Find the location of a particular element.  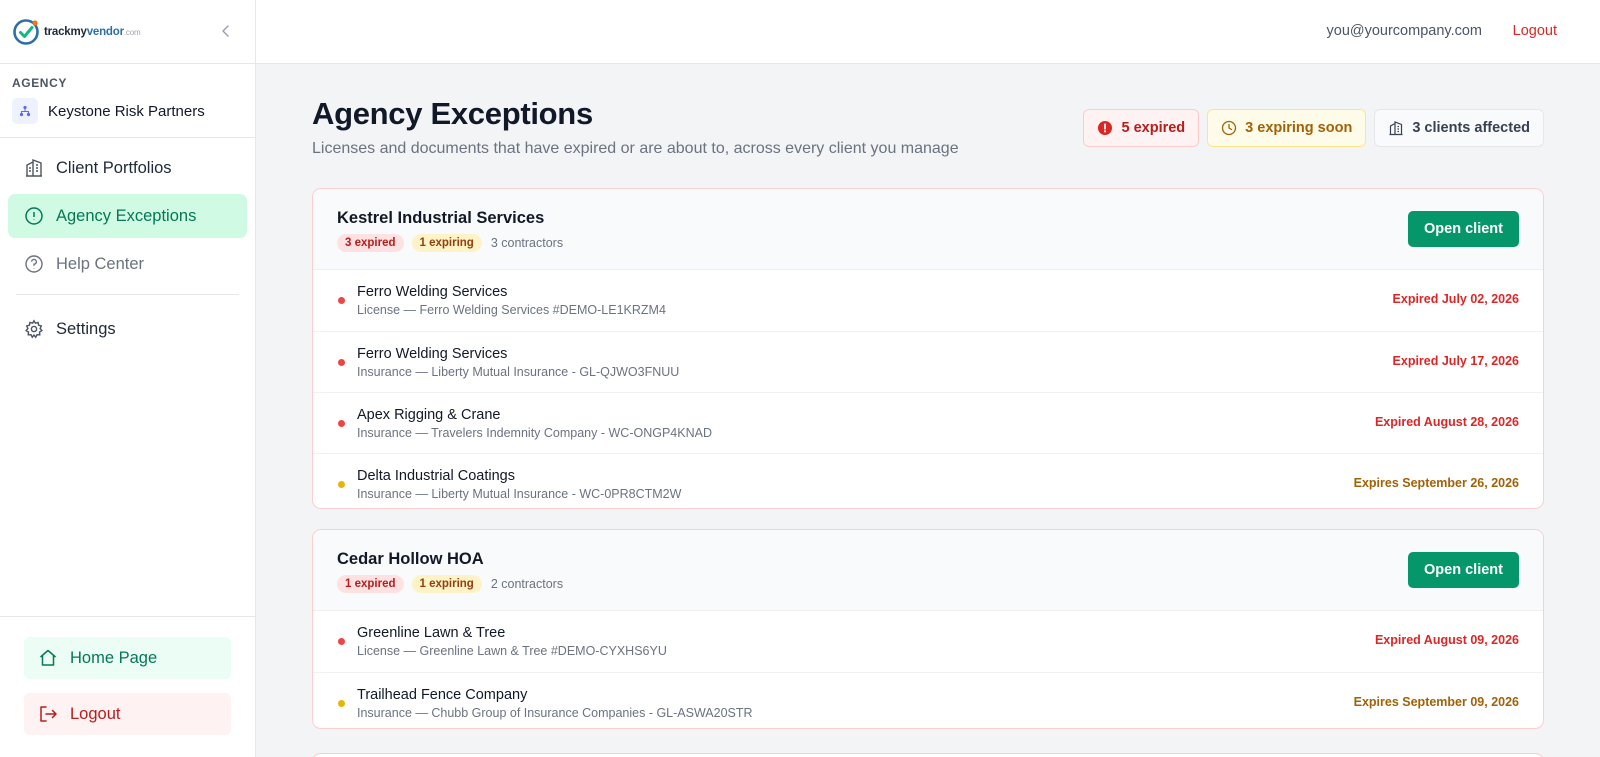

expired-count-chip: 3 expired is located at coordinates (370, 243).